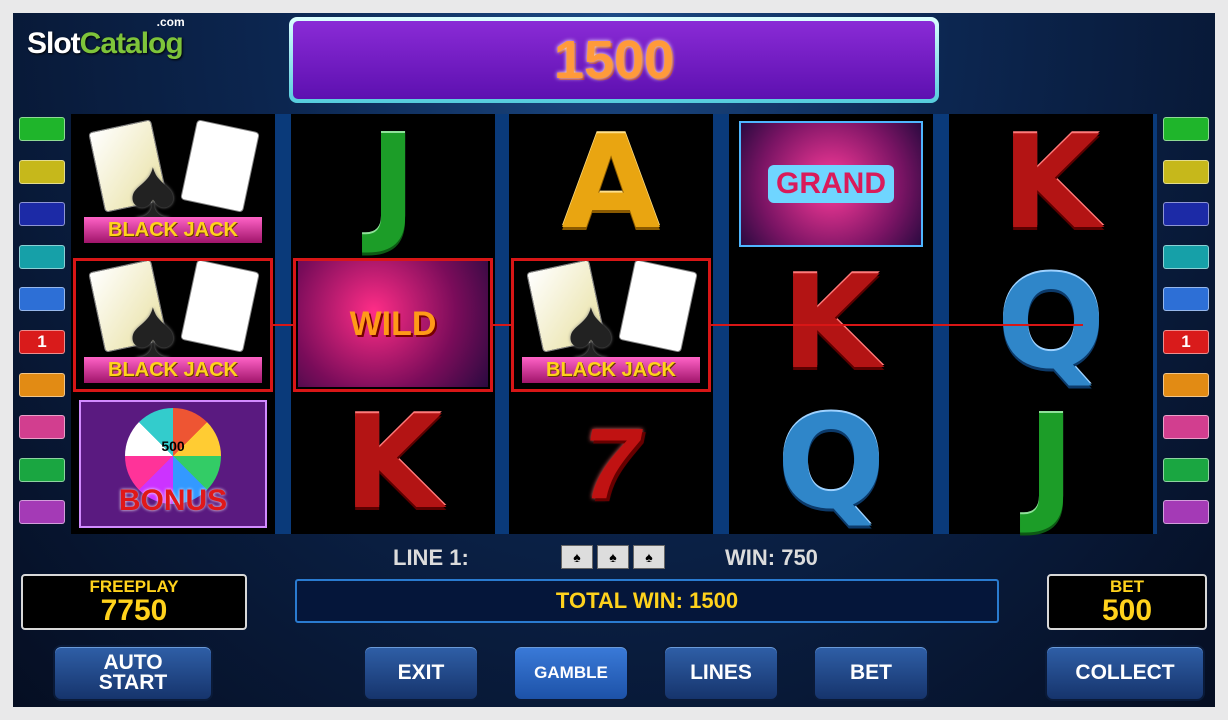 Image resolution: width=1228 pixels, height=720 pixels. I want to click on letter-q-symbol: Q, so click(831, 463).